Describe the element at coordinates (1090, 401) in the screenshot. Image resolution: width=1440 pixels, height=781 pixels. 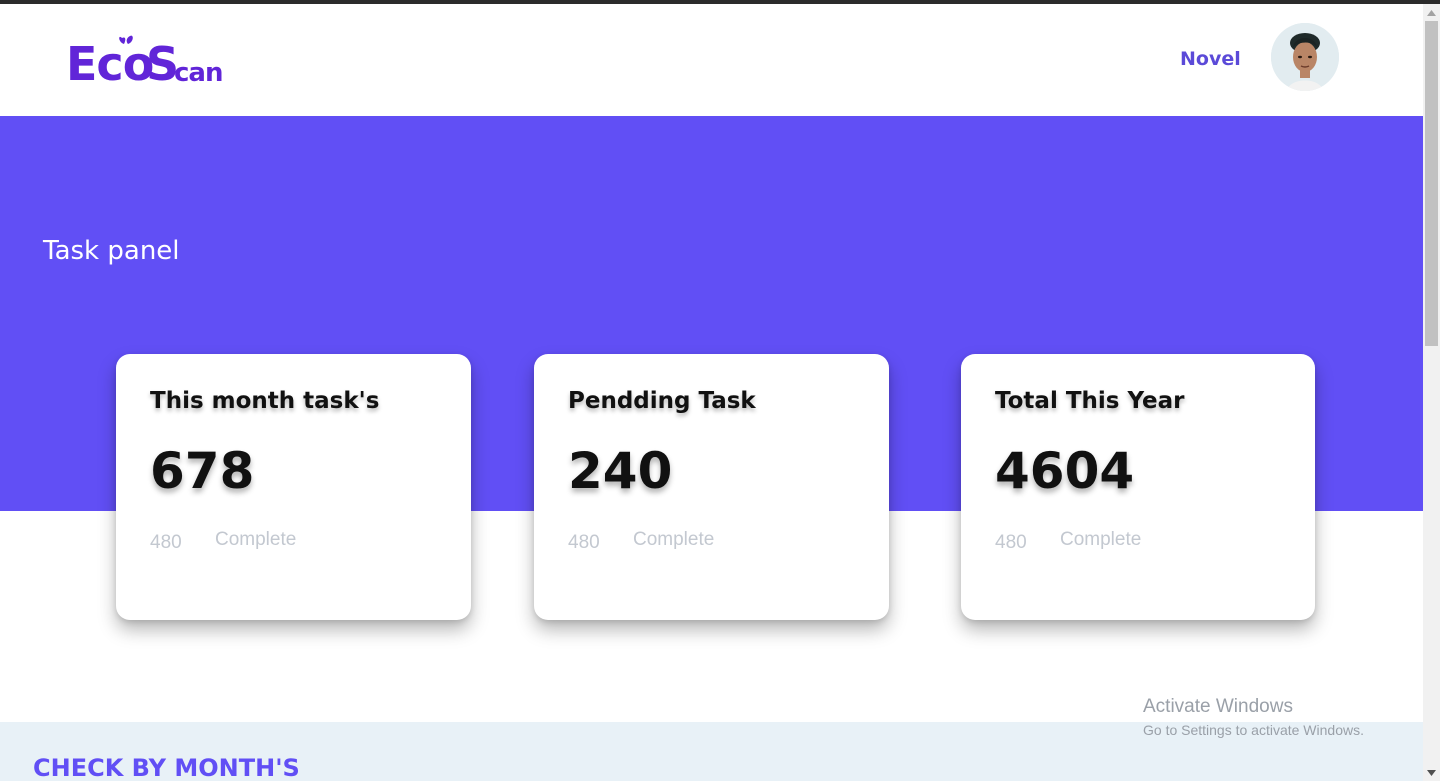
I see `card-title: Total This Year` at that location.